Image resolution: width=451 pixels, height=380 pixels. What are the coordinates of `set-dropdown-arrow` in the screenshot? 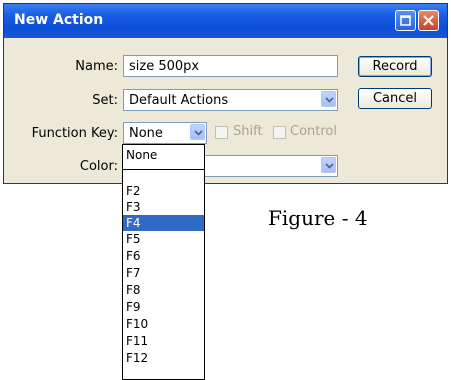 It's located at (328, 99).